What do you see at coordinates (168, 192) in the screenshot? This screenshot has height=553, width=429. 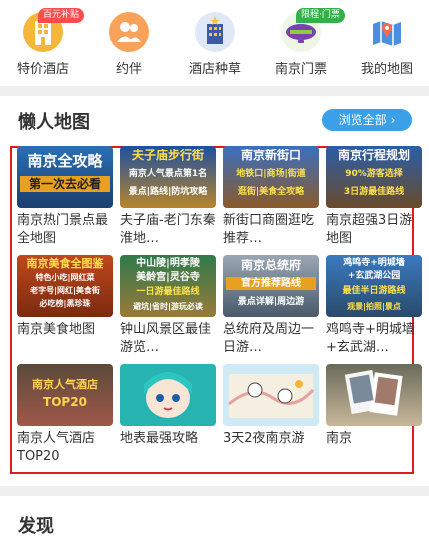 I see `thumb-text: 景点|路线|防坑攻略` at bounding box center [168, 192].